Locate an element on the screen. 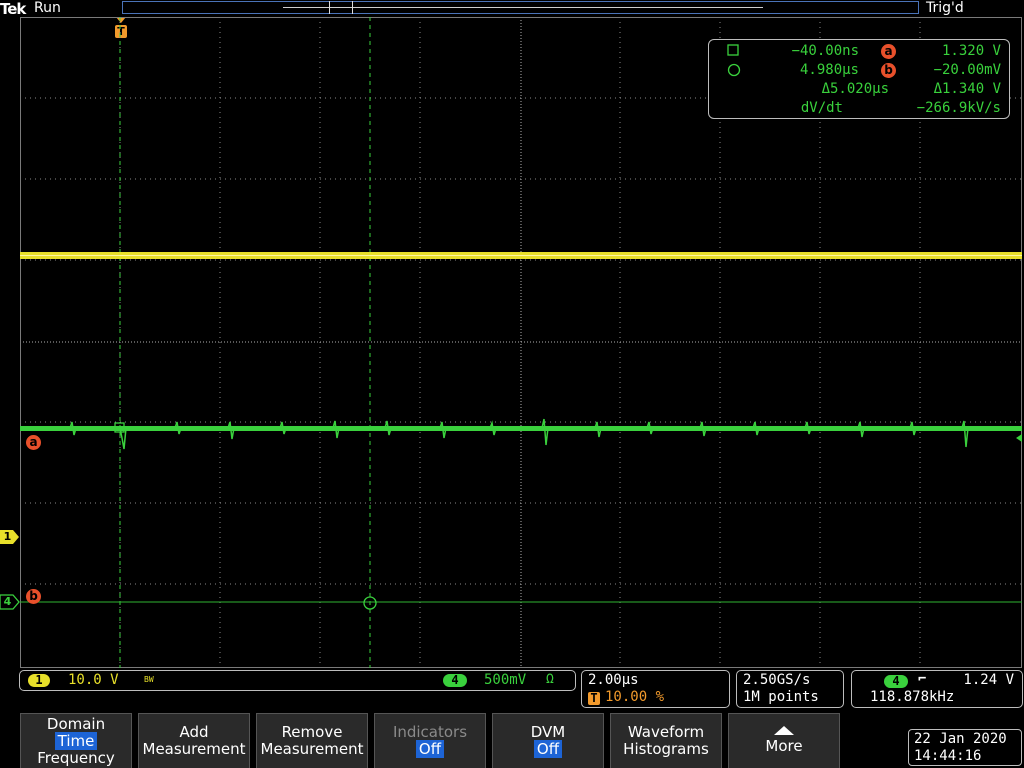 The width and height of the screenshot is (1024, 768). date-time: 22 Jan 2020 14:44:16 is located at coordinates (965, 747).